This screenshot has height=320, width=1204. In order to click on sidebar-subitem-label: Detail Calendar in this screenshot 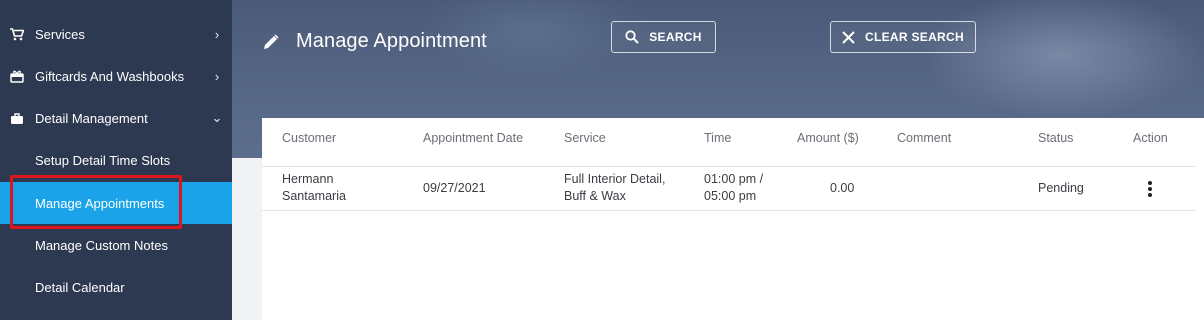, I will do `click(80, 287)`.